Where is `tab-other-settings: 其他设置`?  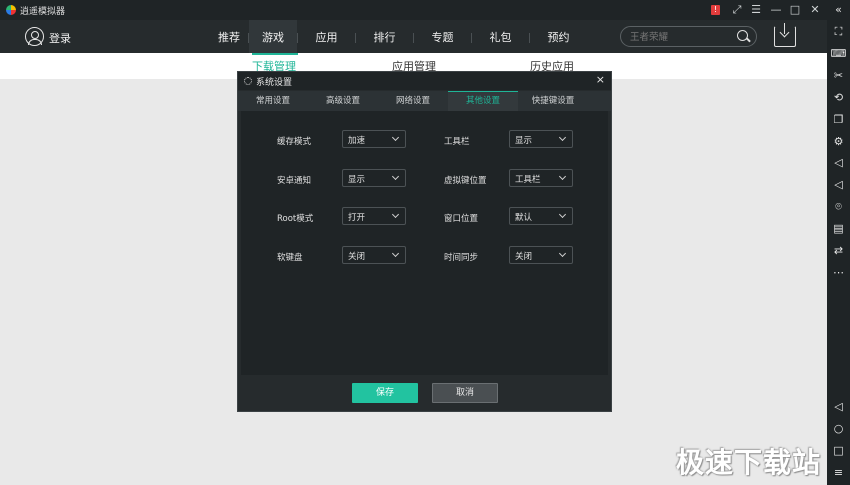
tab-other-settings: 其他设置 is located at coordinates (483, 101).